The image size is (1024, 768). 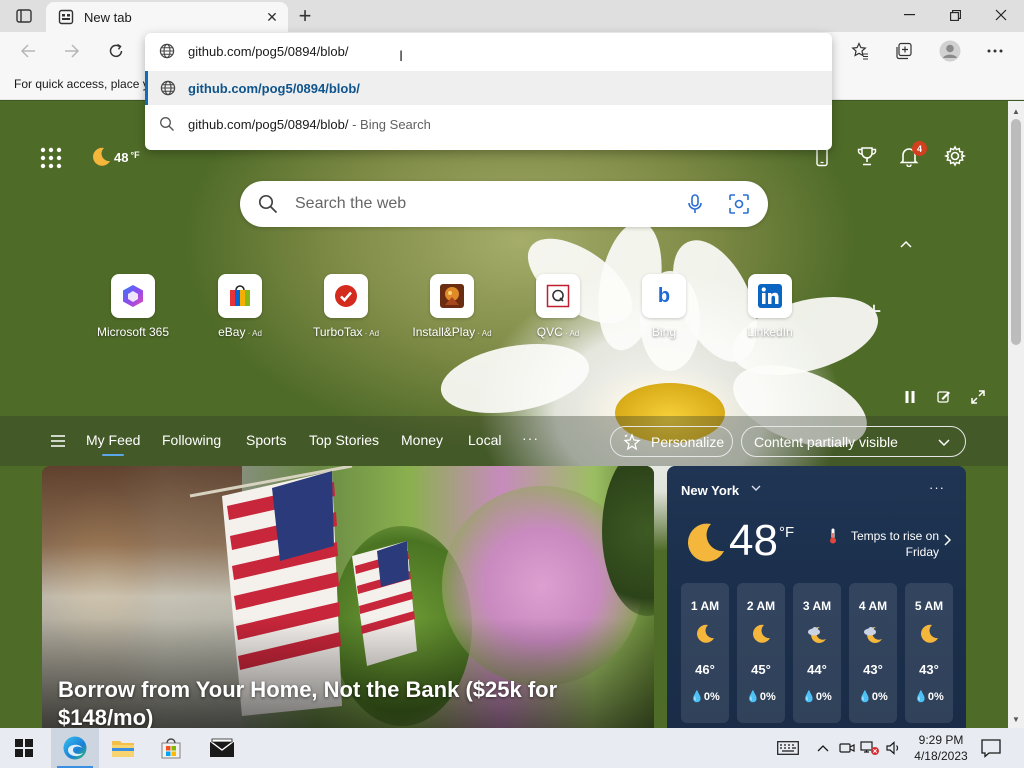 What do you see at coordinates (28, 51) in the screenshot?
I see `back-button` at bounding box center [28, 51].